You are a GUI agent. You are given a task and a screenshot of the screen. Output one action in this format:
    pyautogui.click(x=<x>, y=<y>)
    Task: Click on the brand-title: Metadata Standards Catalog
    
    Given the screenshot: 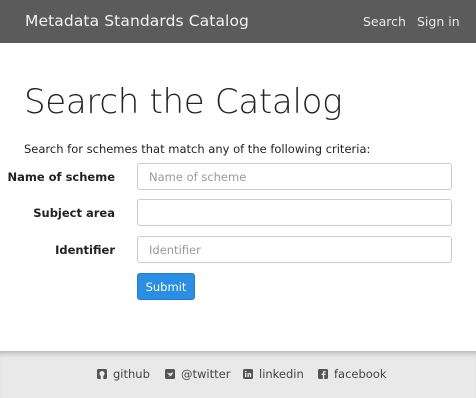 What is the action you would take?
    pyautogui.click(x=137, y=21)
    